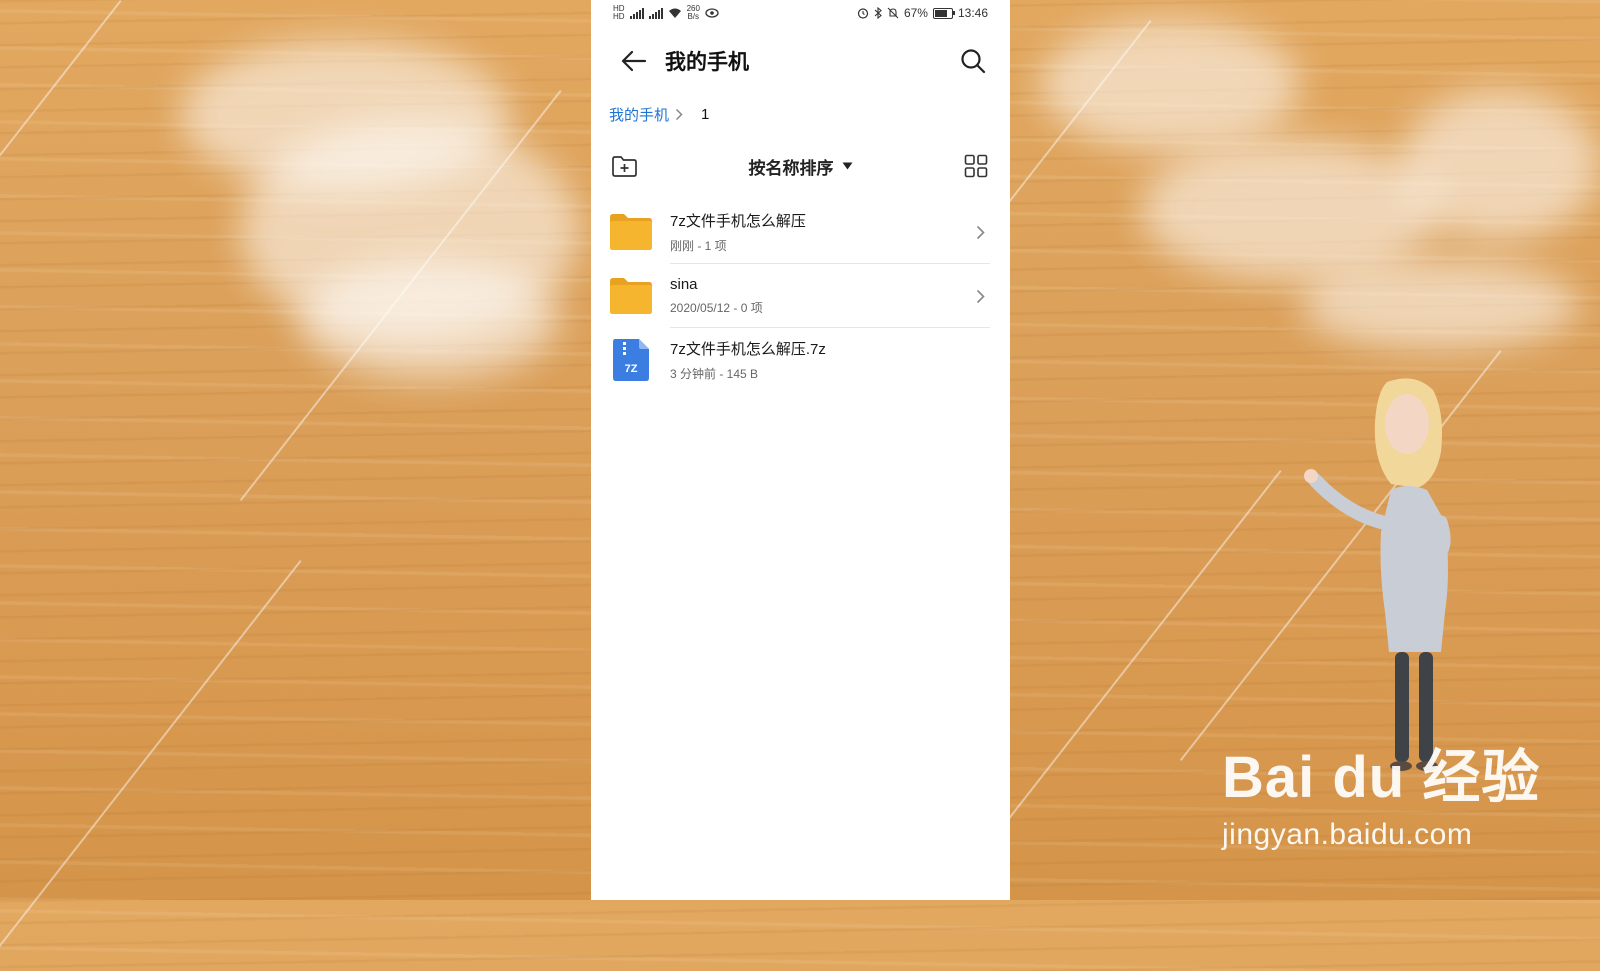 The image size is (1600, 971). I want to click on search-button, so click(973, 61).